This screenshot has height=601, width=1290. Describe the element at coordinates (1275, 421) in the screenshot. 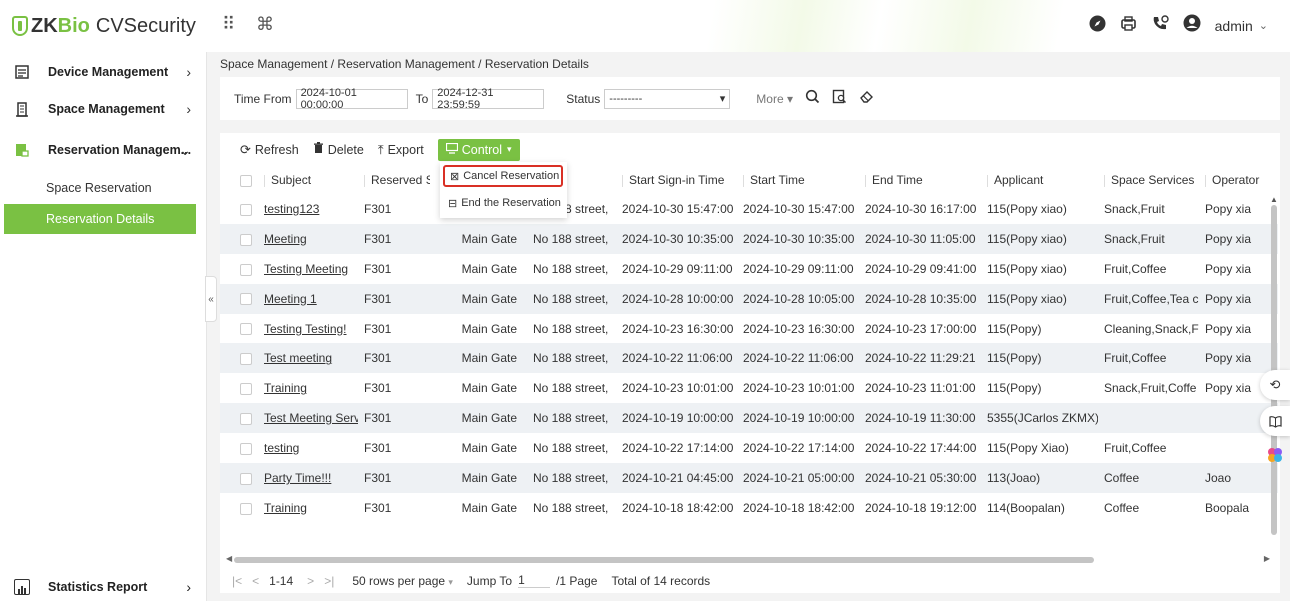

I see `book-icon` at that location.